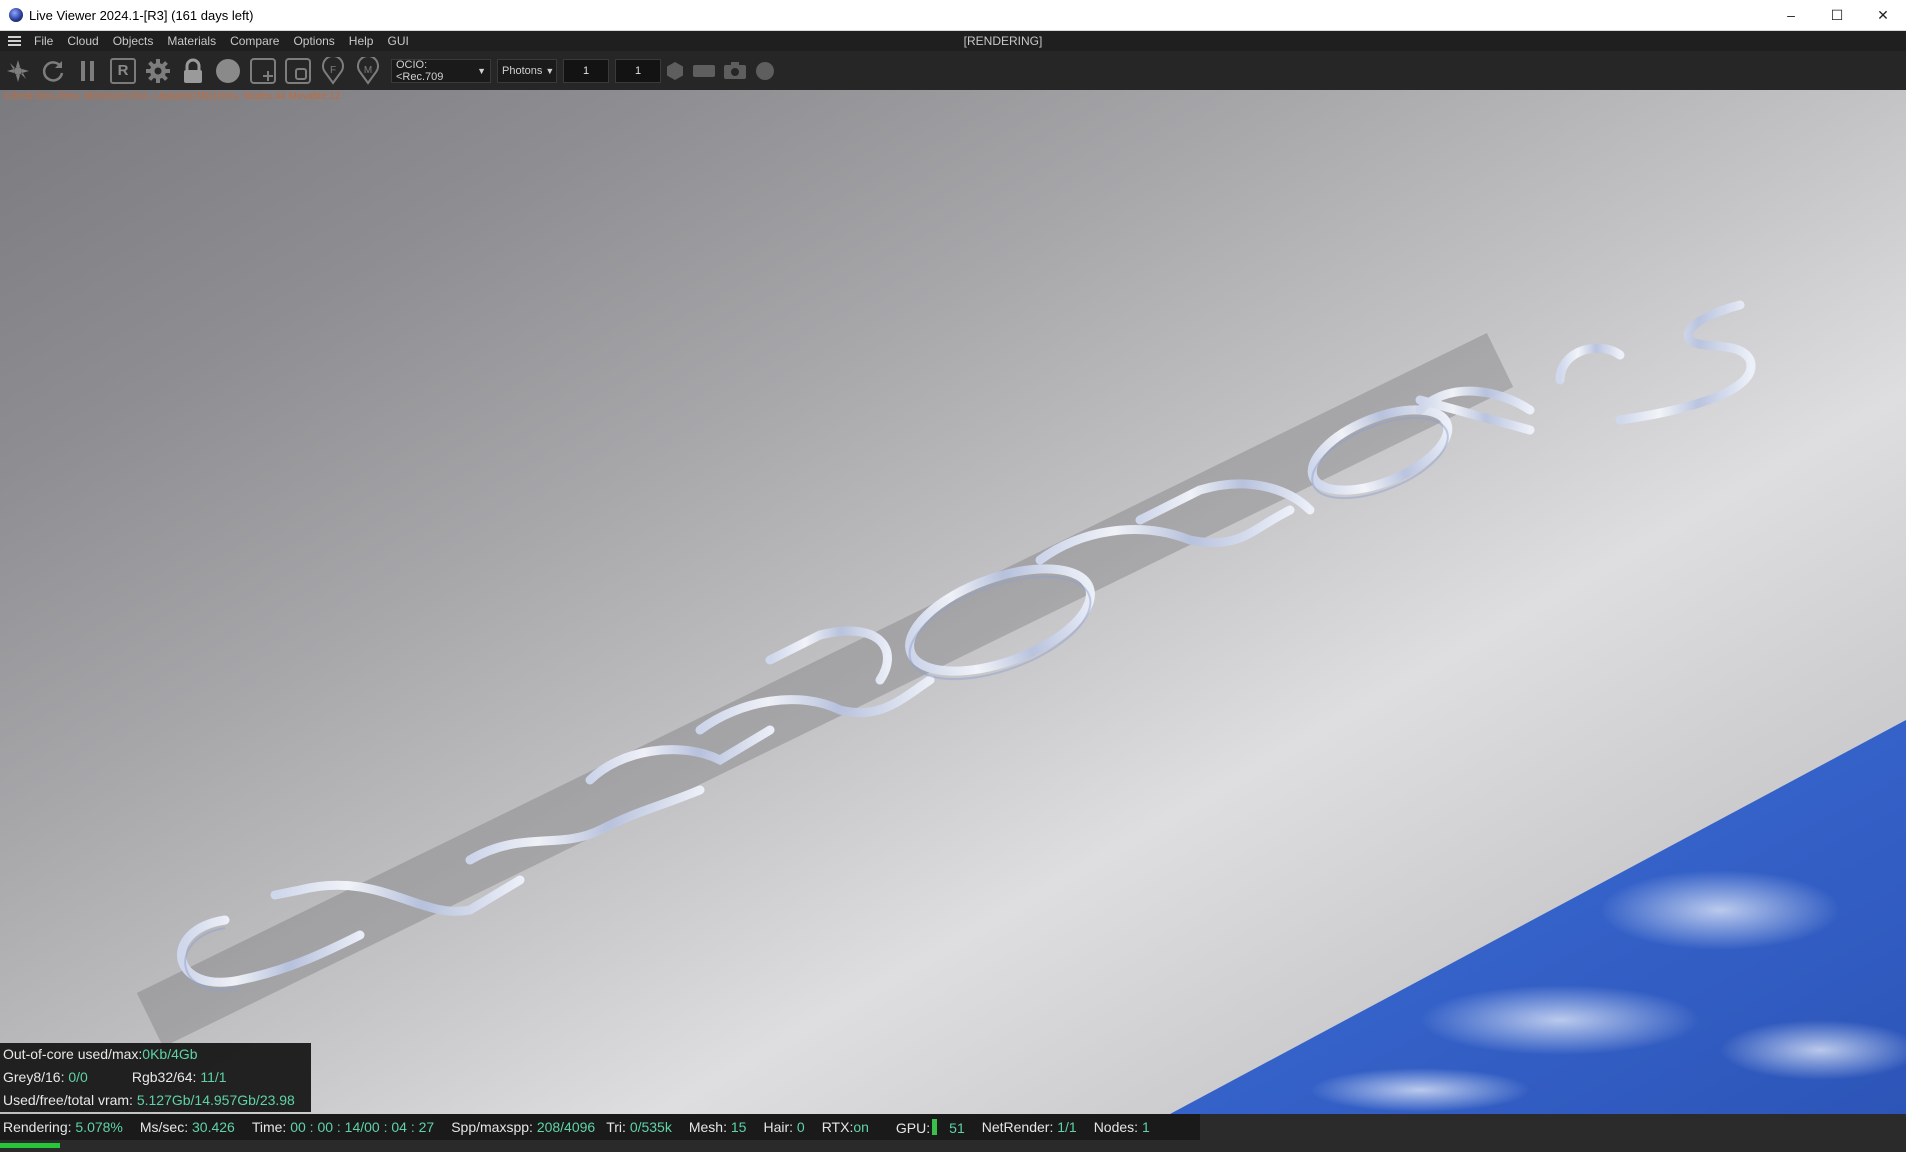  What do you see at coordinates (53, 71) in the screenshot?
I see `refresh-icon` at bounding box center [53, 71].